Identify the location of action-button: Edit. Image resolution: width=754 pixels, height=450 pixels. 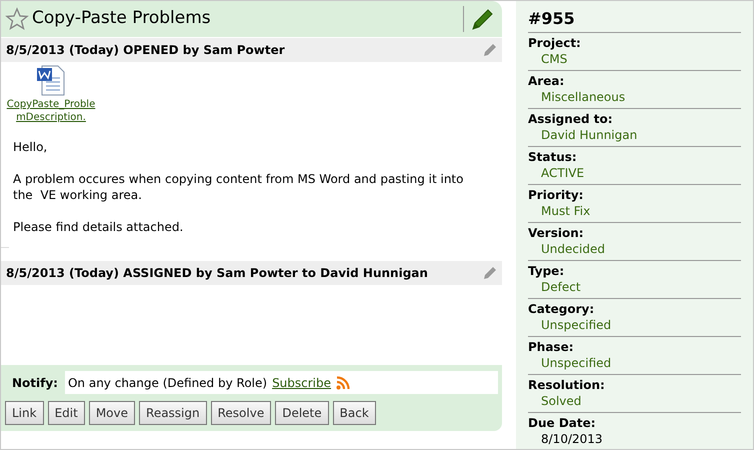
(66, 413).